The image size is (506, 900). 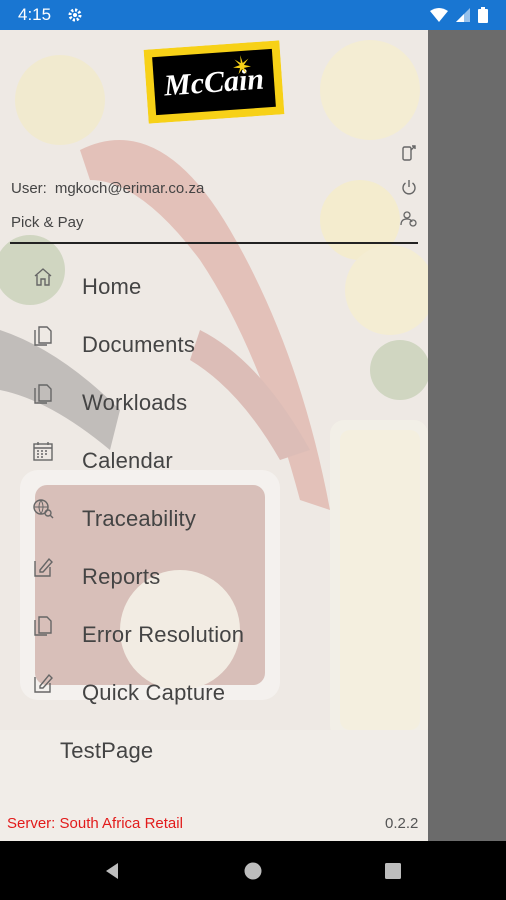 I want to click on header-divider, so click(x=214, y=243).